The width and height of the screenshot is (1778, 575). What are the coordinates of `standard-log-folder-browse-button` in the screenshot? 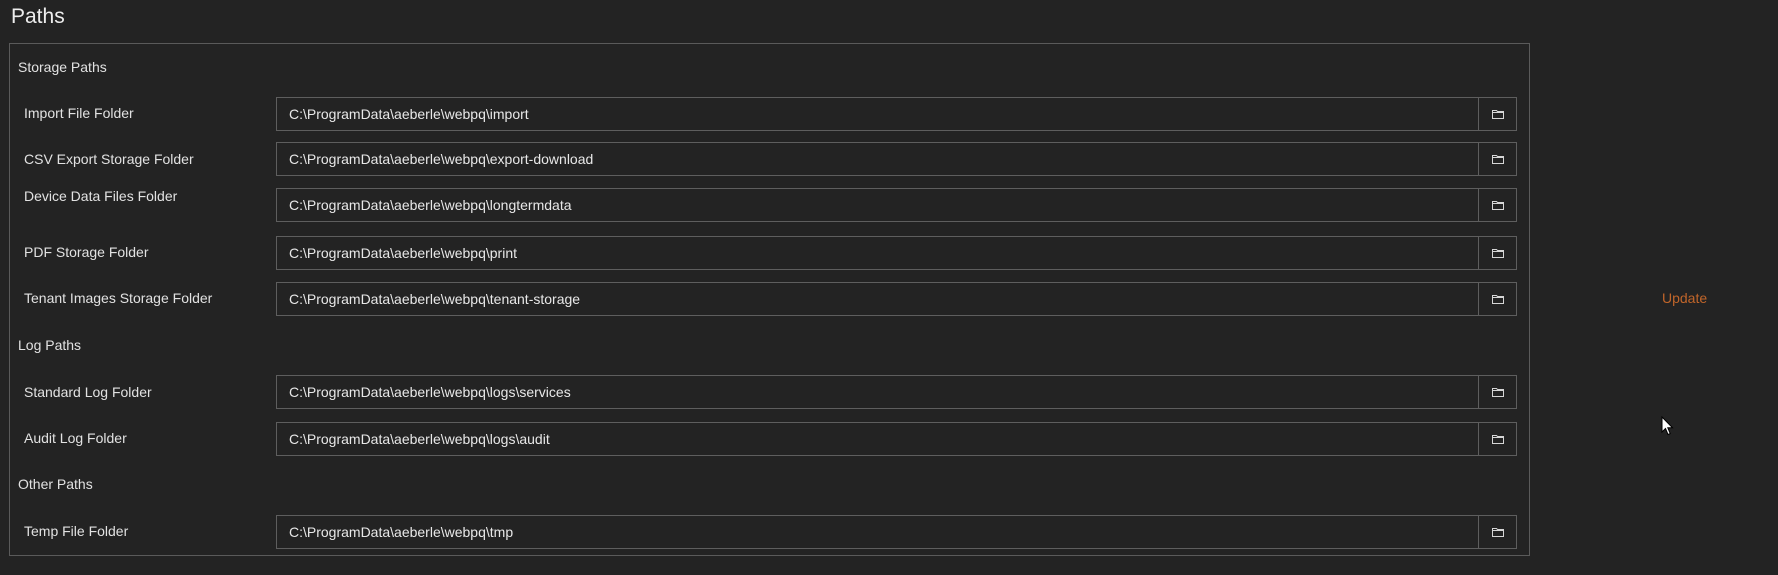 It's located at (1497, 392).